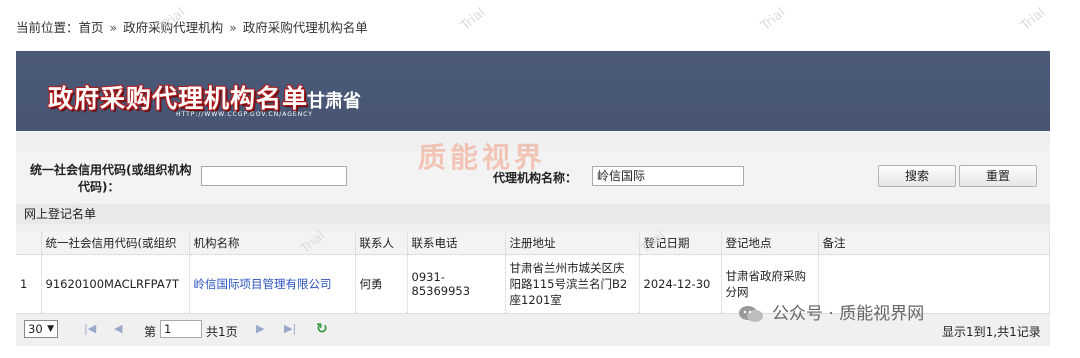  I want to click on credit-code-label: 统一社会信用代码(或组织机构 代码)：, so click(111, 178).